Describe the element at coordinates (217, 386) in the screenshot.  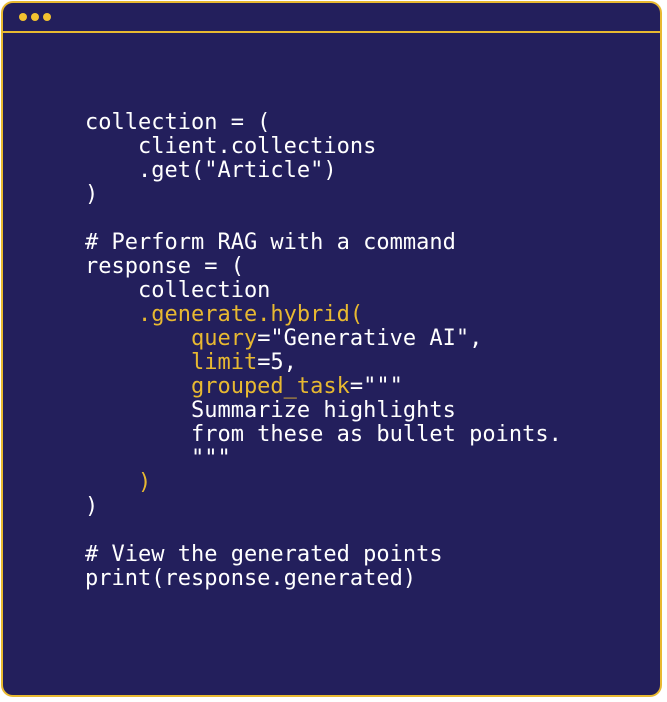
I see `code-token: grouped_task` at that location.